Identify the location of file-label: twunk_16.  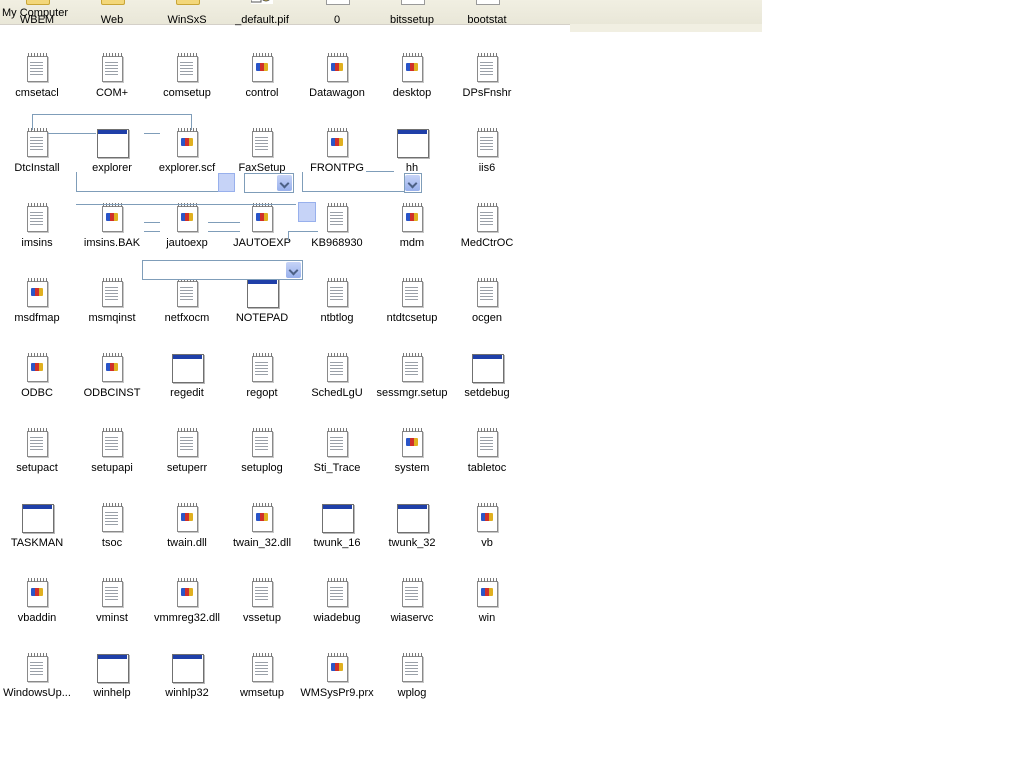
(337, 543).